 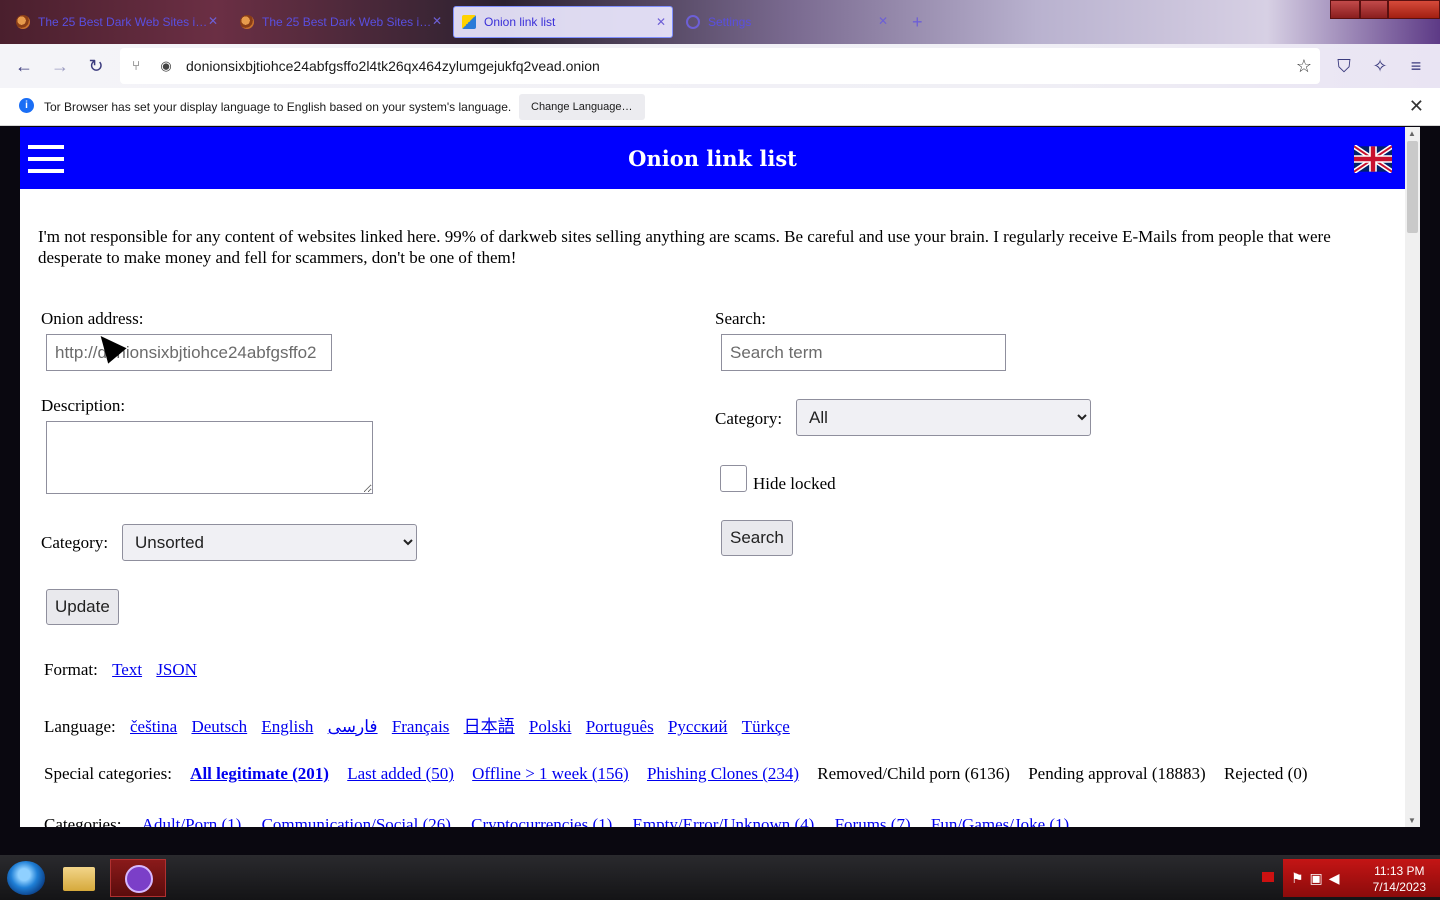 I want to click on language-link-fr: Français, so click(x=421, y=726).